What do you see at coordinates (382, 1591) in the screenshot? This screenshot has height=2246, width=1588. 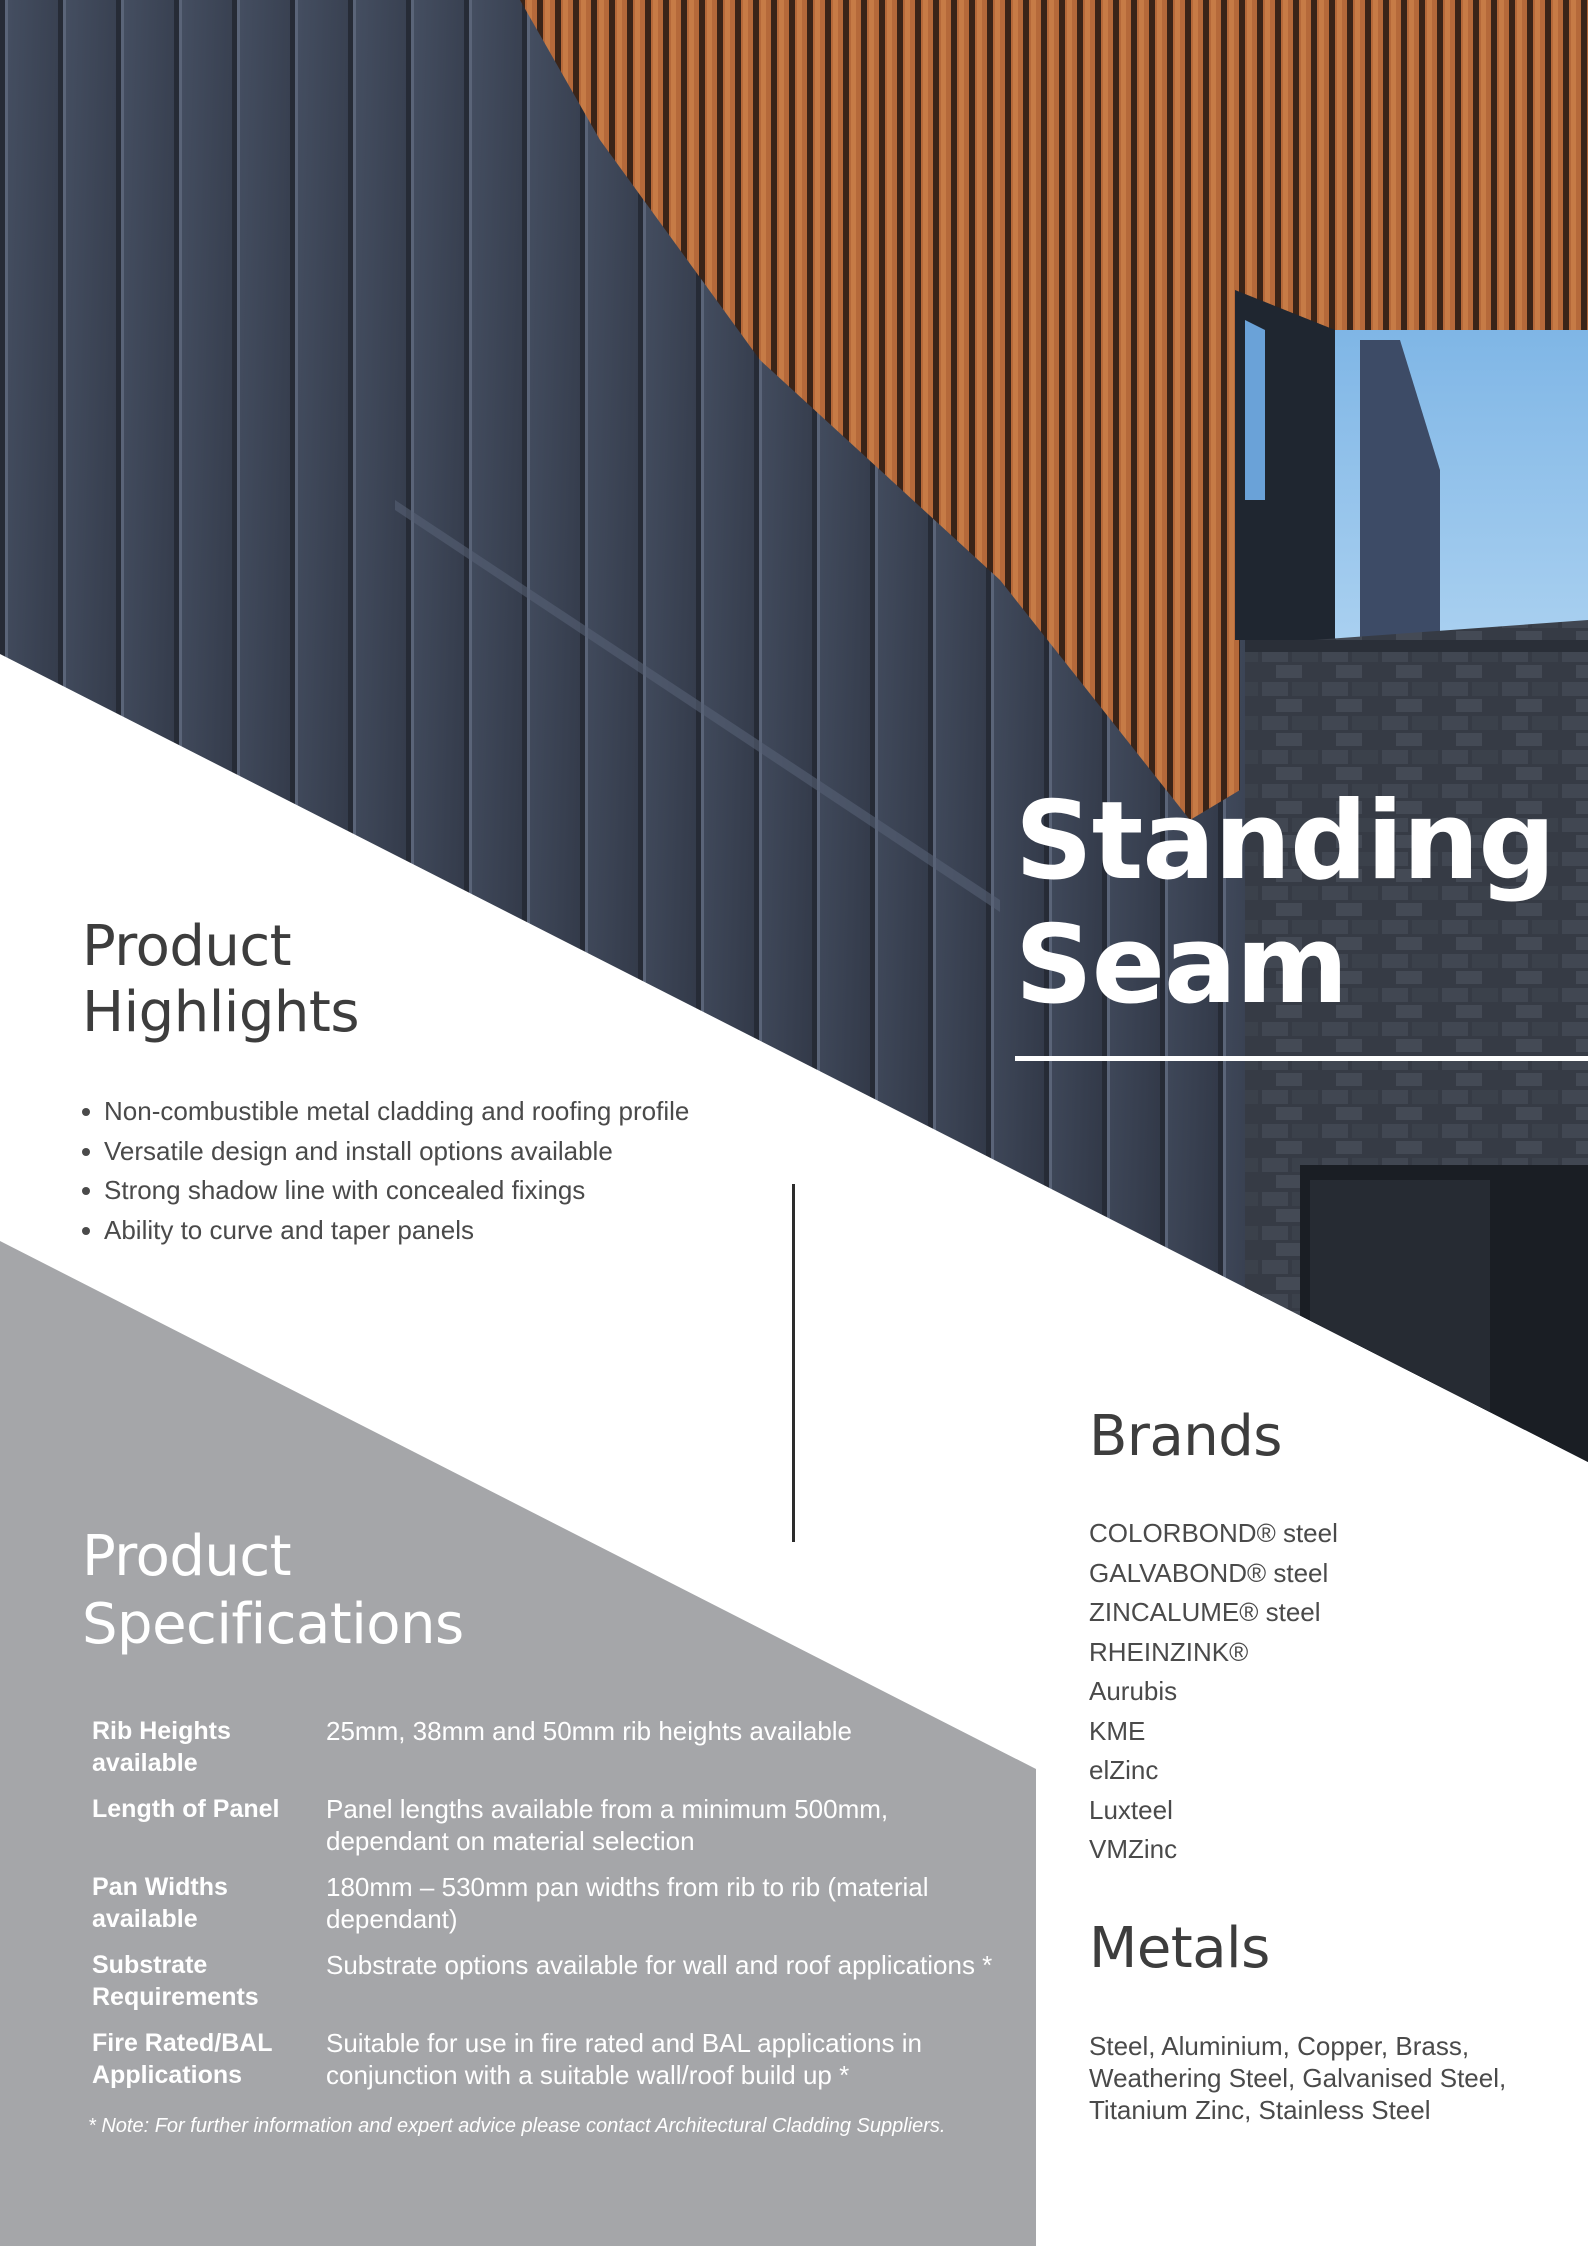 I see `specs-heading: Product Specifications` at bounding box center [382, 1591].